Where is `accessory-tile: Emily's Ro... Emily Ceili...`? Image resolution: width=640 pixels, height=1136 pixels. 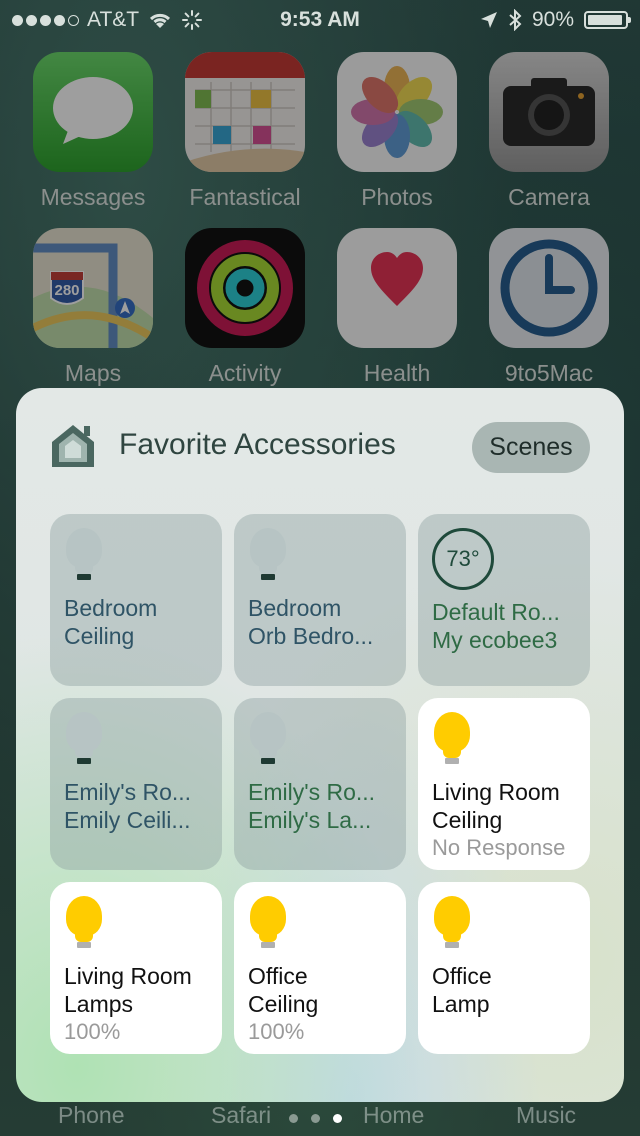
accessory-tile: Emily's Ro... Emily Ceili... is located at coordinates (136, 784).